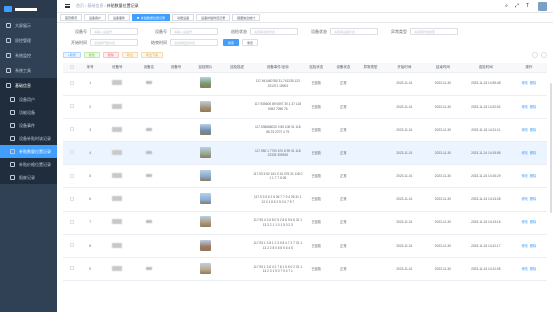 Image resolution: width=553 pixels, height=312 pixels. Describe the element at coordinates (442, 68) in the screenshot. I see `column-header: 结束时间` at that location.